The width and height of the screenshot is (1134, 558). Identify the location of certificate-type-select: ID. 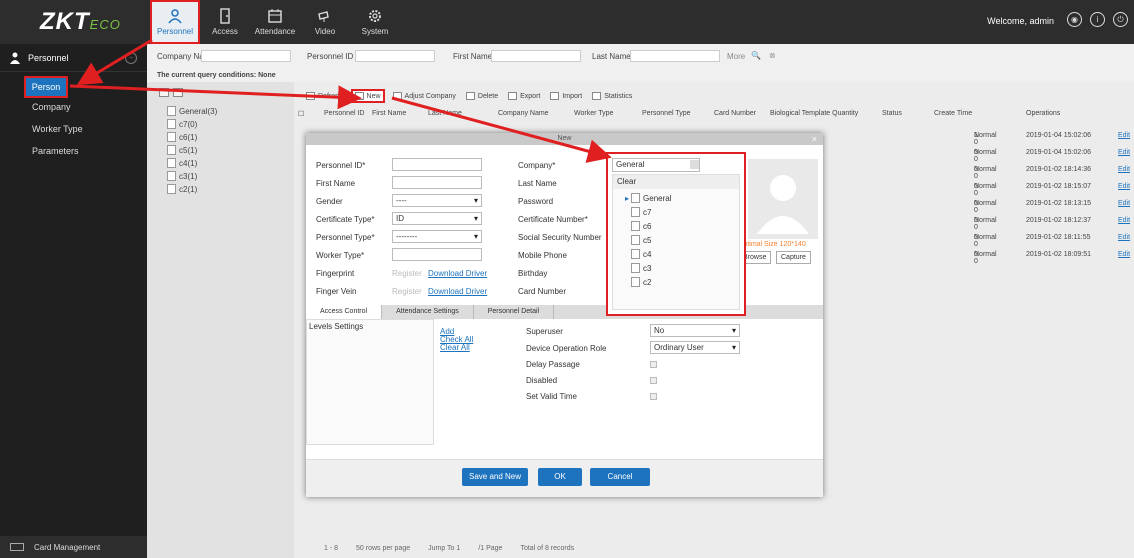
(437, 218).